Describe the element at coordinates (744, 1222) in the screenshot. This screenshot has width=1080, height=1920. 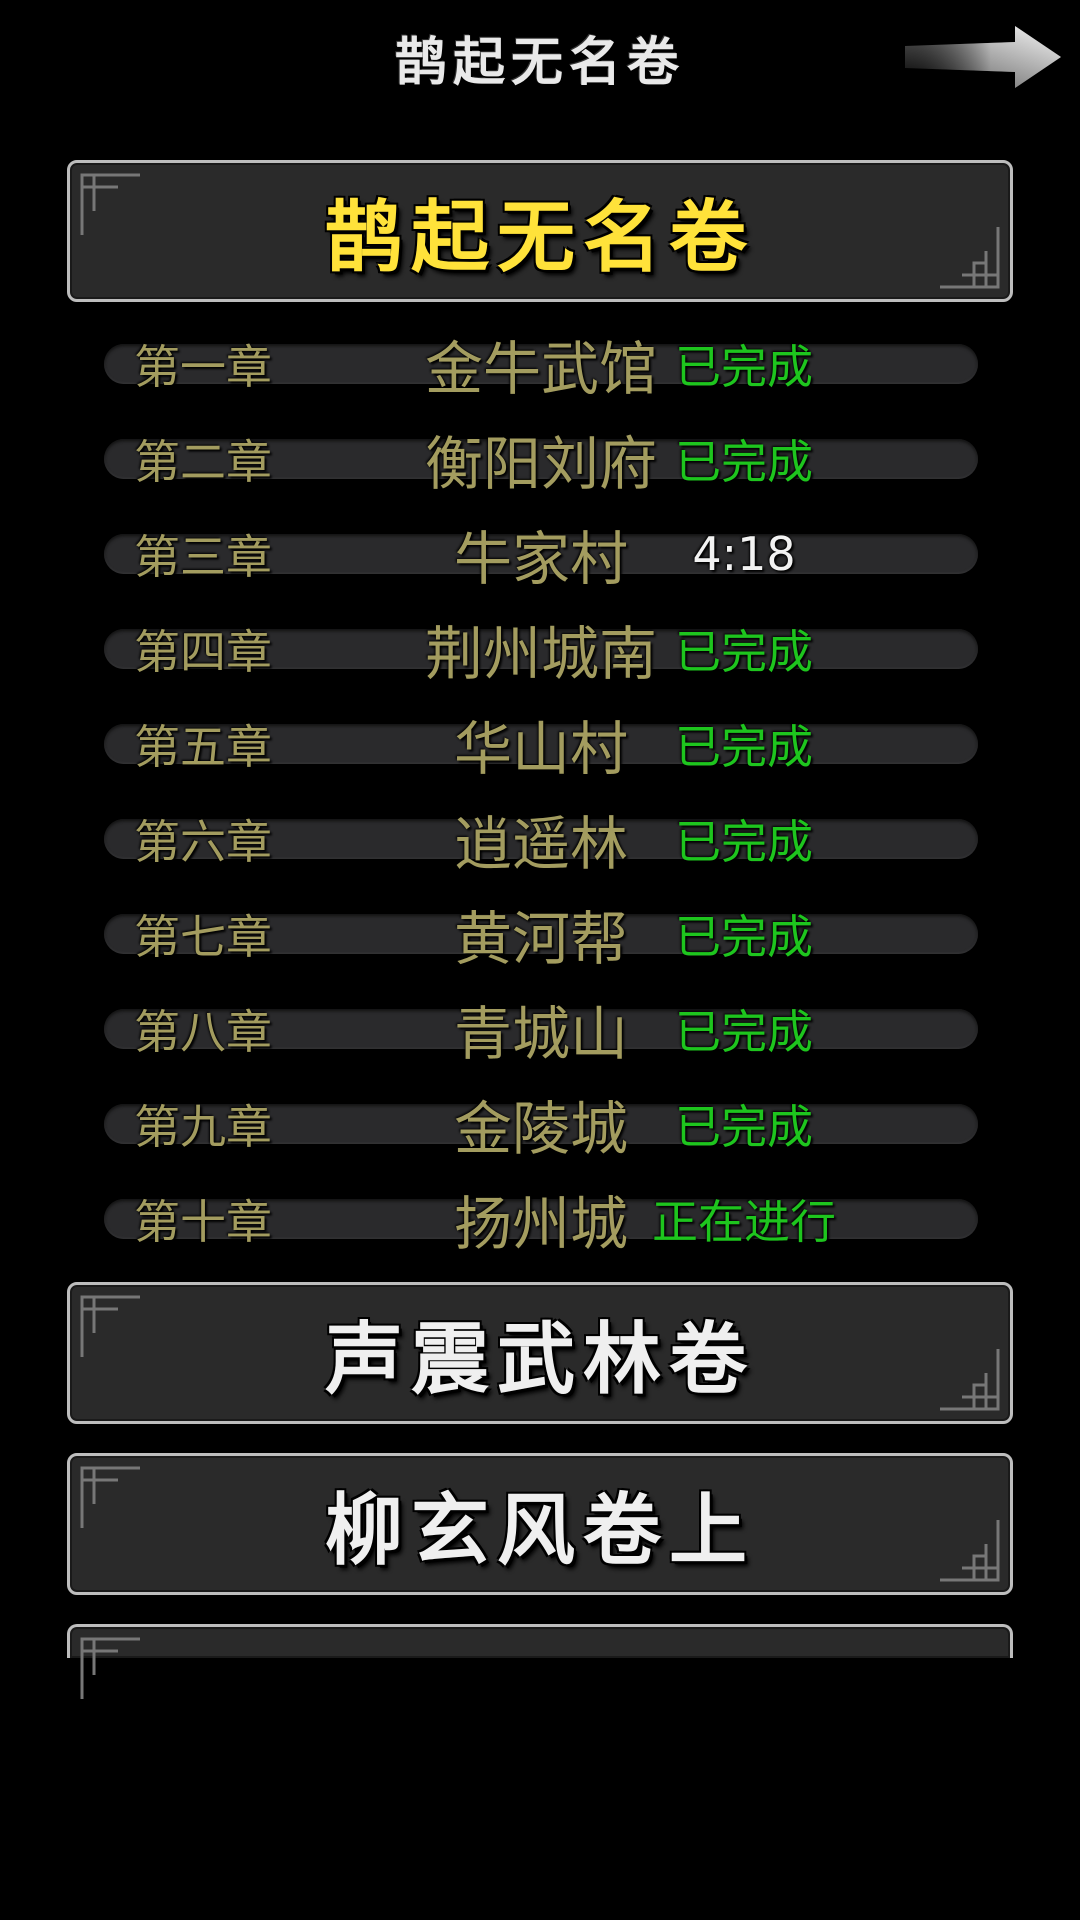
I see `chapter-status: 正在进行` at that location.